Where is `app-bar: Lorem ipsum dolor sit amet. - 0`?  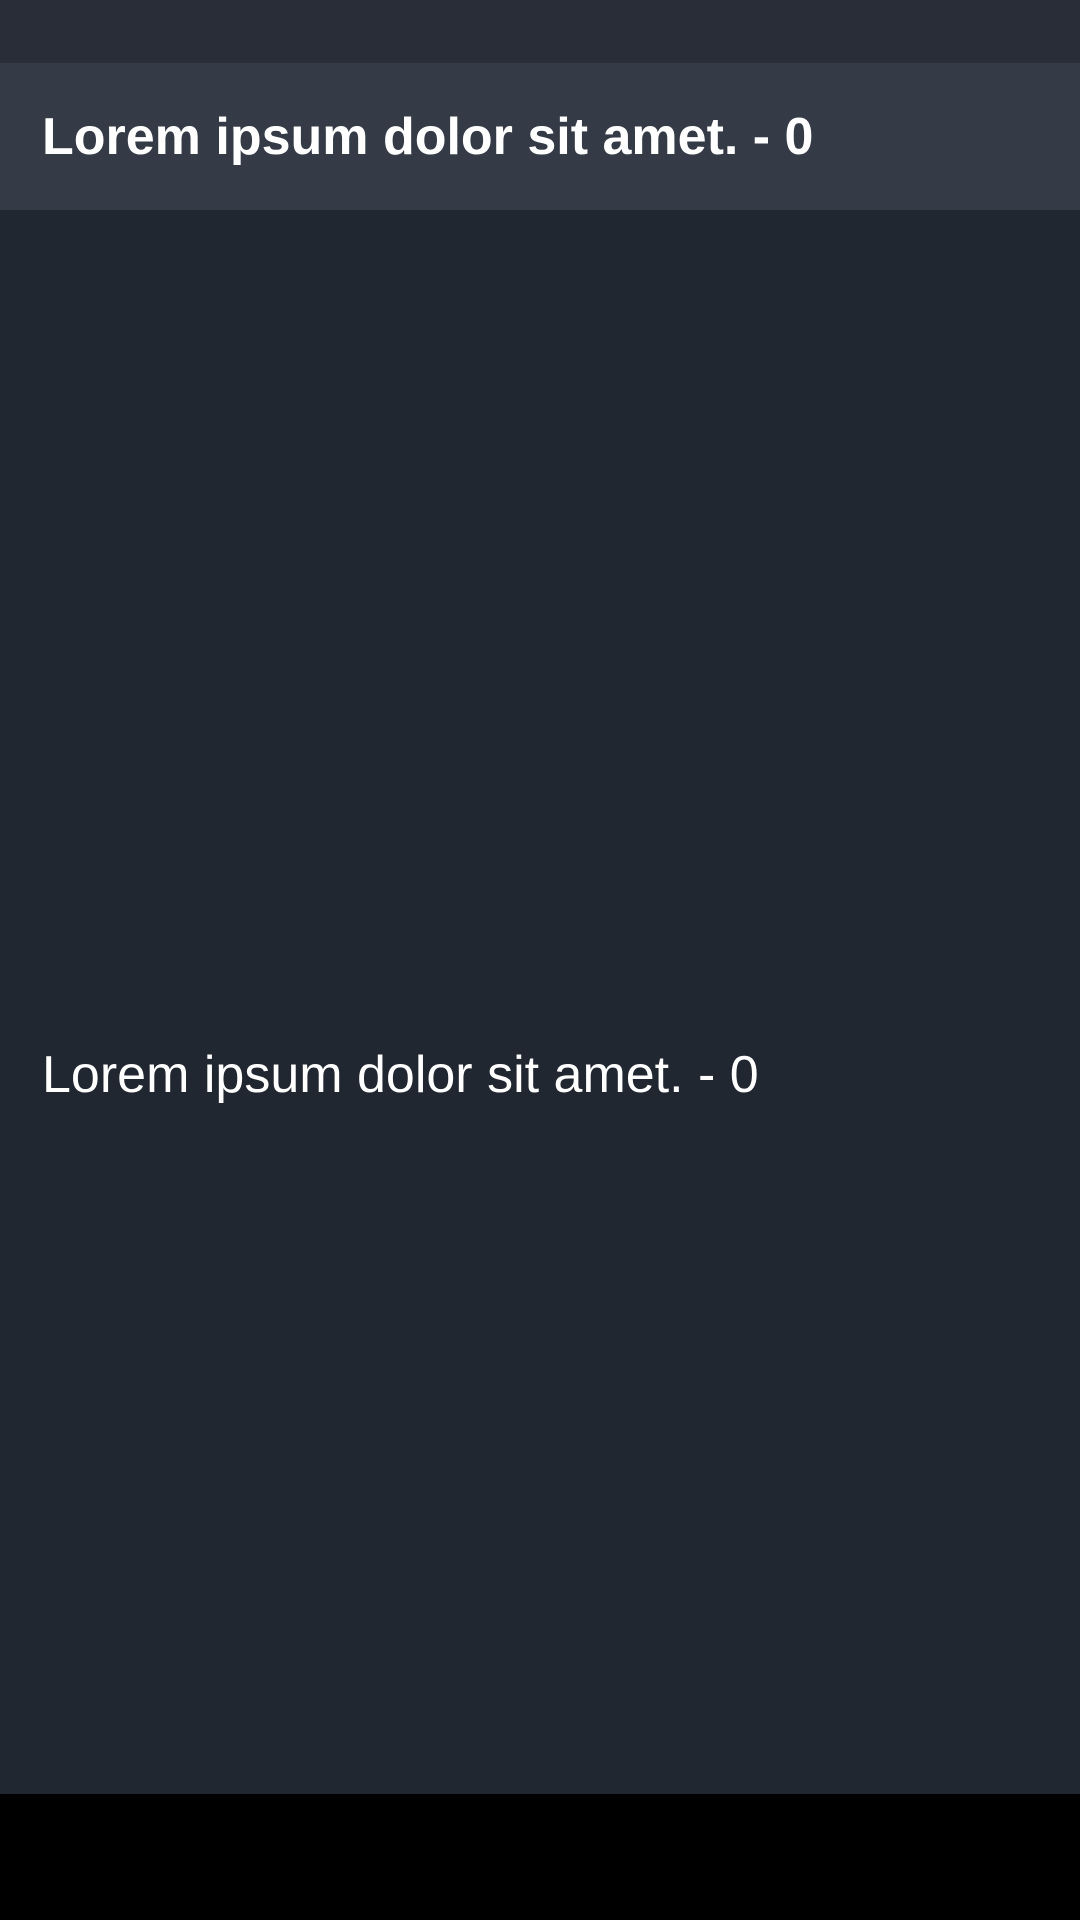 app-bar: Lorem ipsum dolor sit amet. - 0 is located at coordinates (540, 136).